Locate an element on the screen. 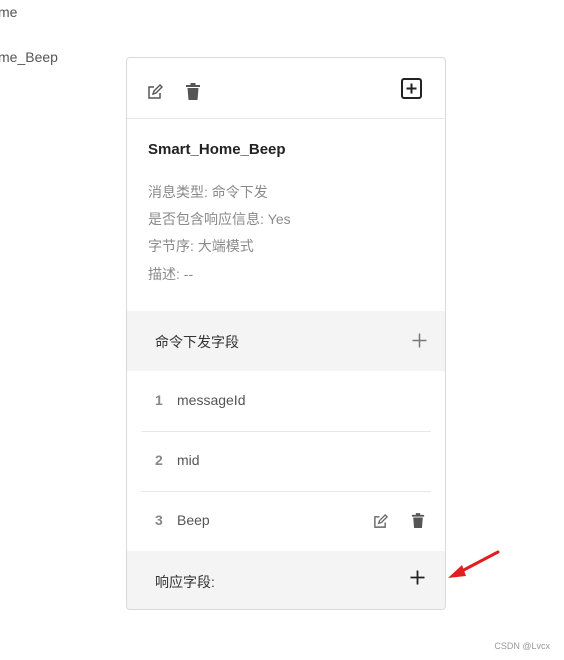 The height and width of the screenshot is (660, 564). message-name: Smart_Home_Beep is located at coordinates (217, 149).